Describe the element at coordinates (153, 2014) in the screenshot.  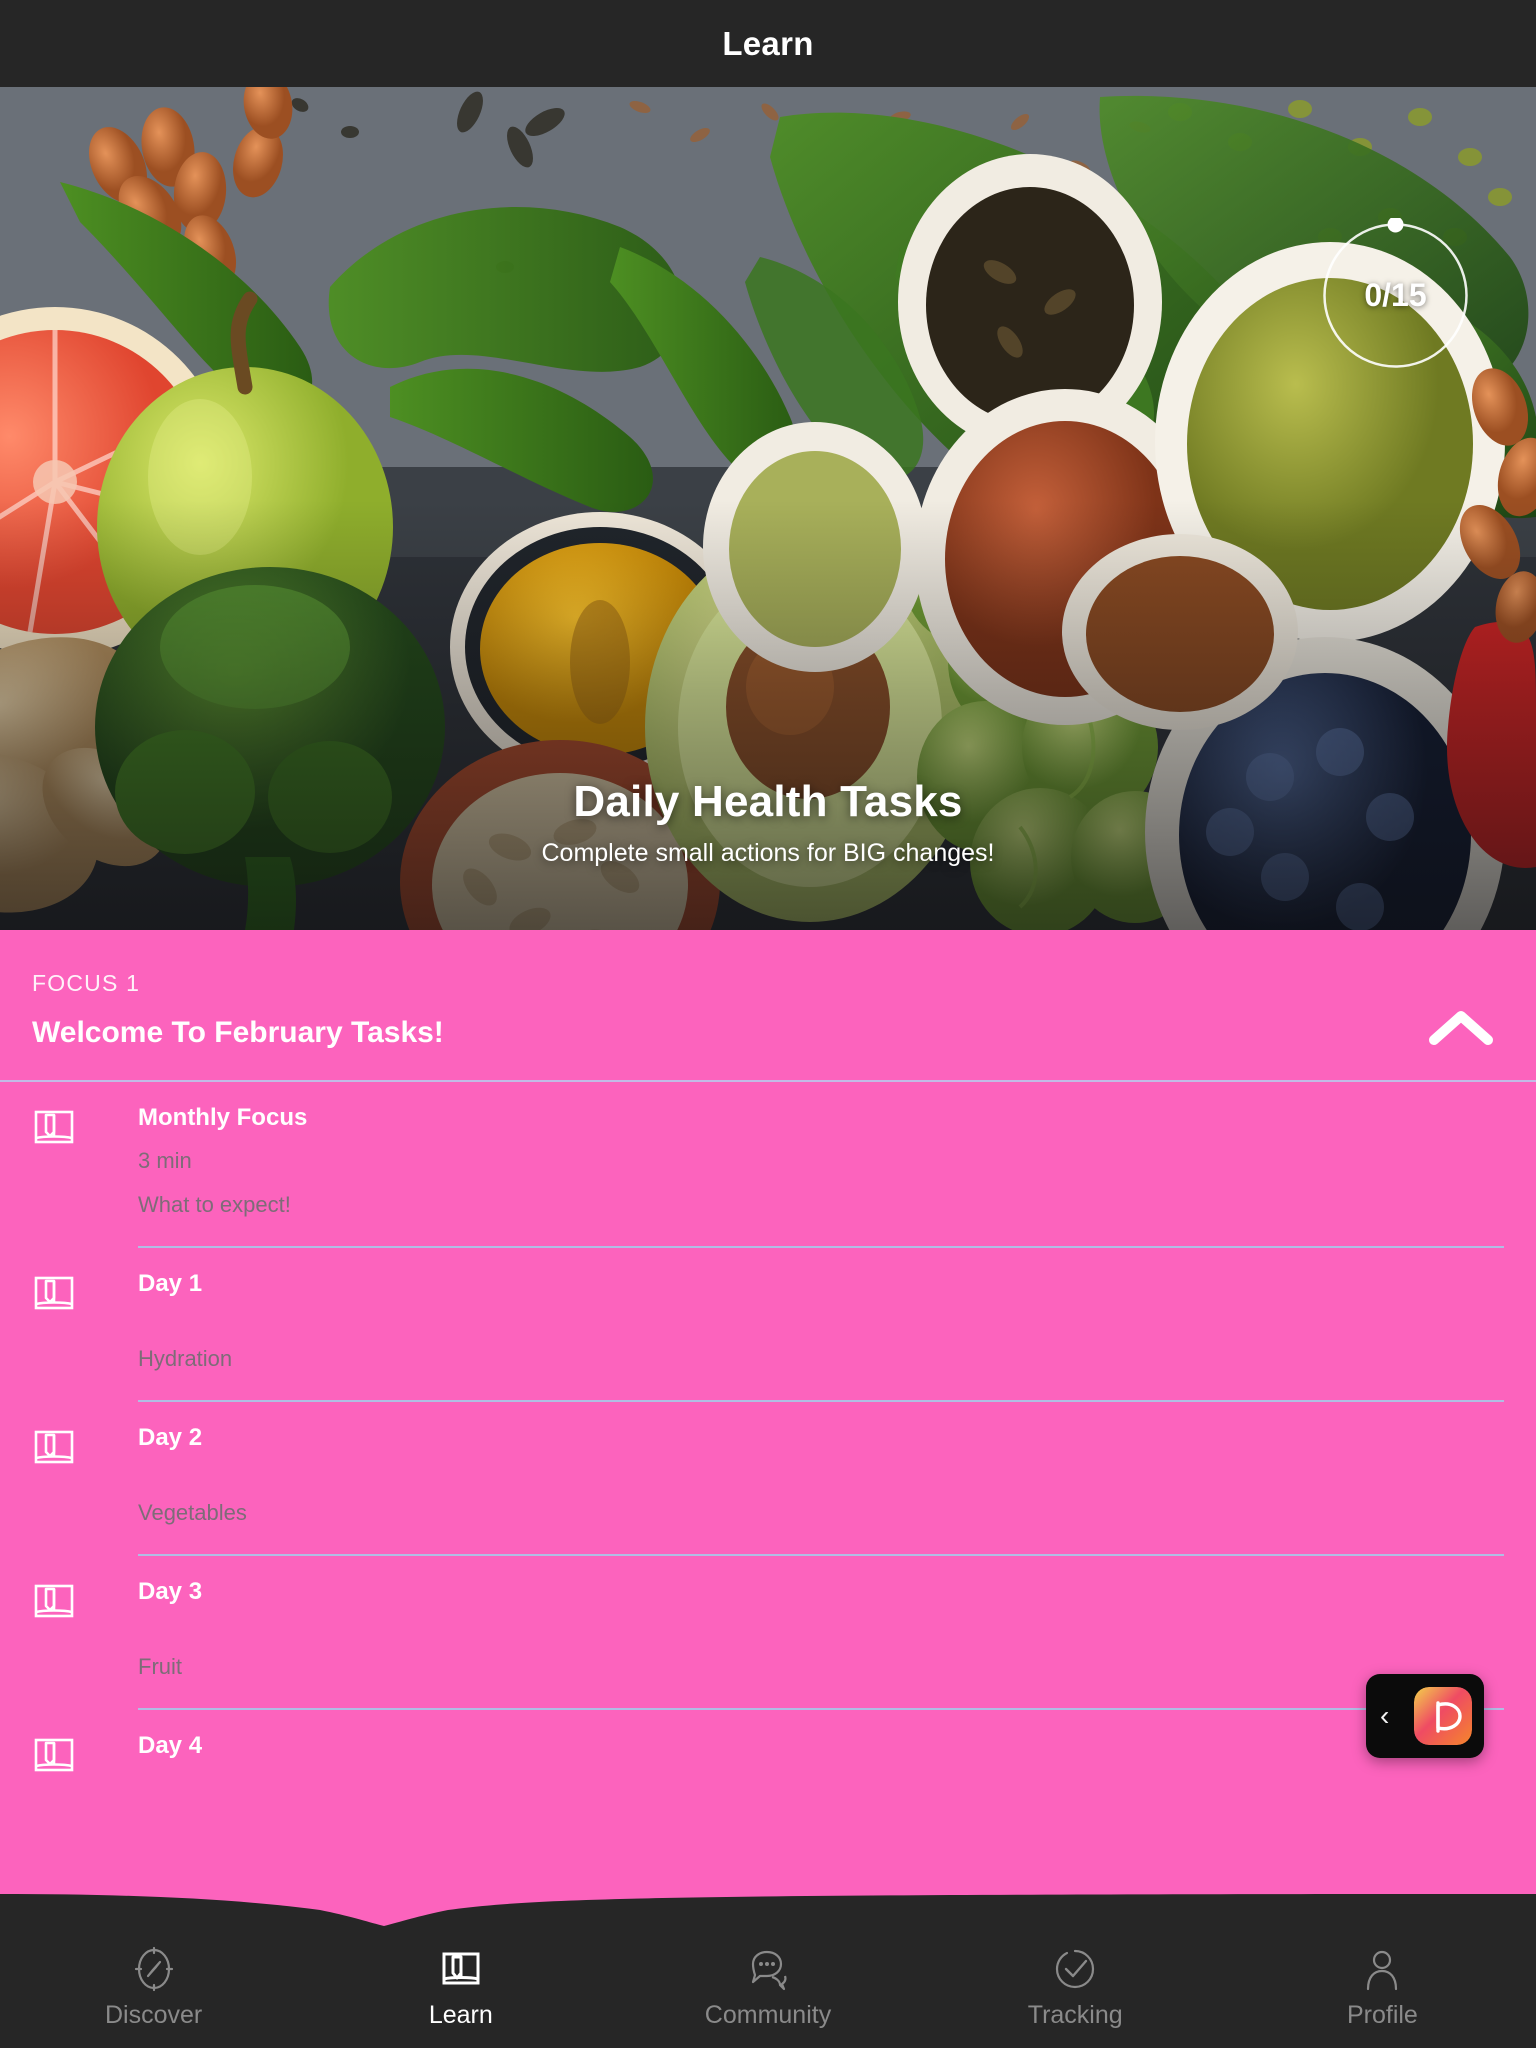
I see `nav-label: Discover` at that location.